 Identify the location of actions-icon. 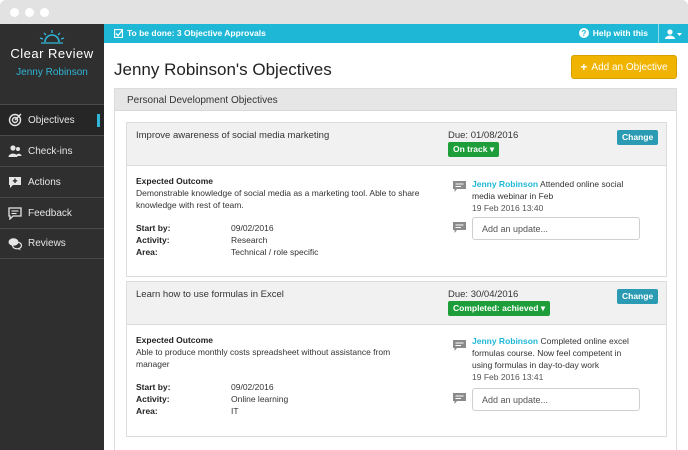
(15, 182).